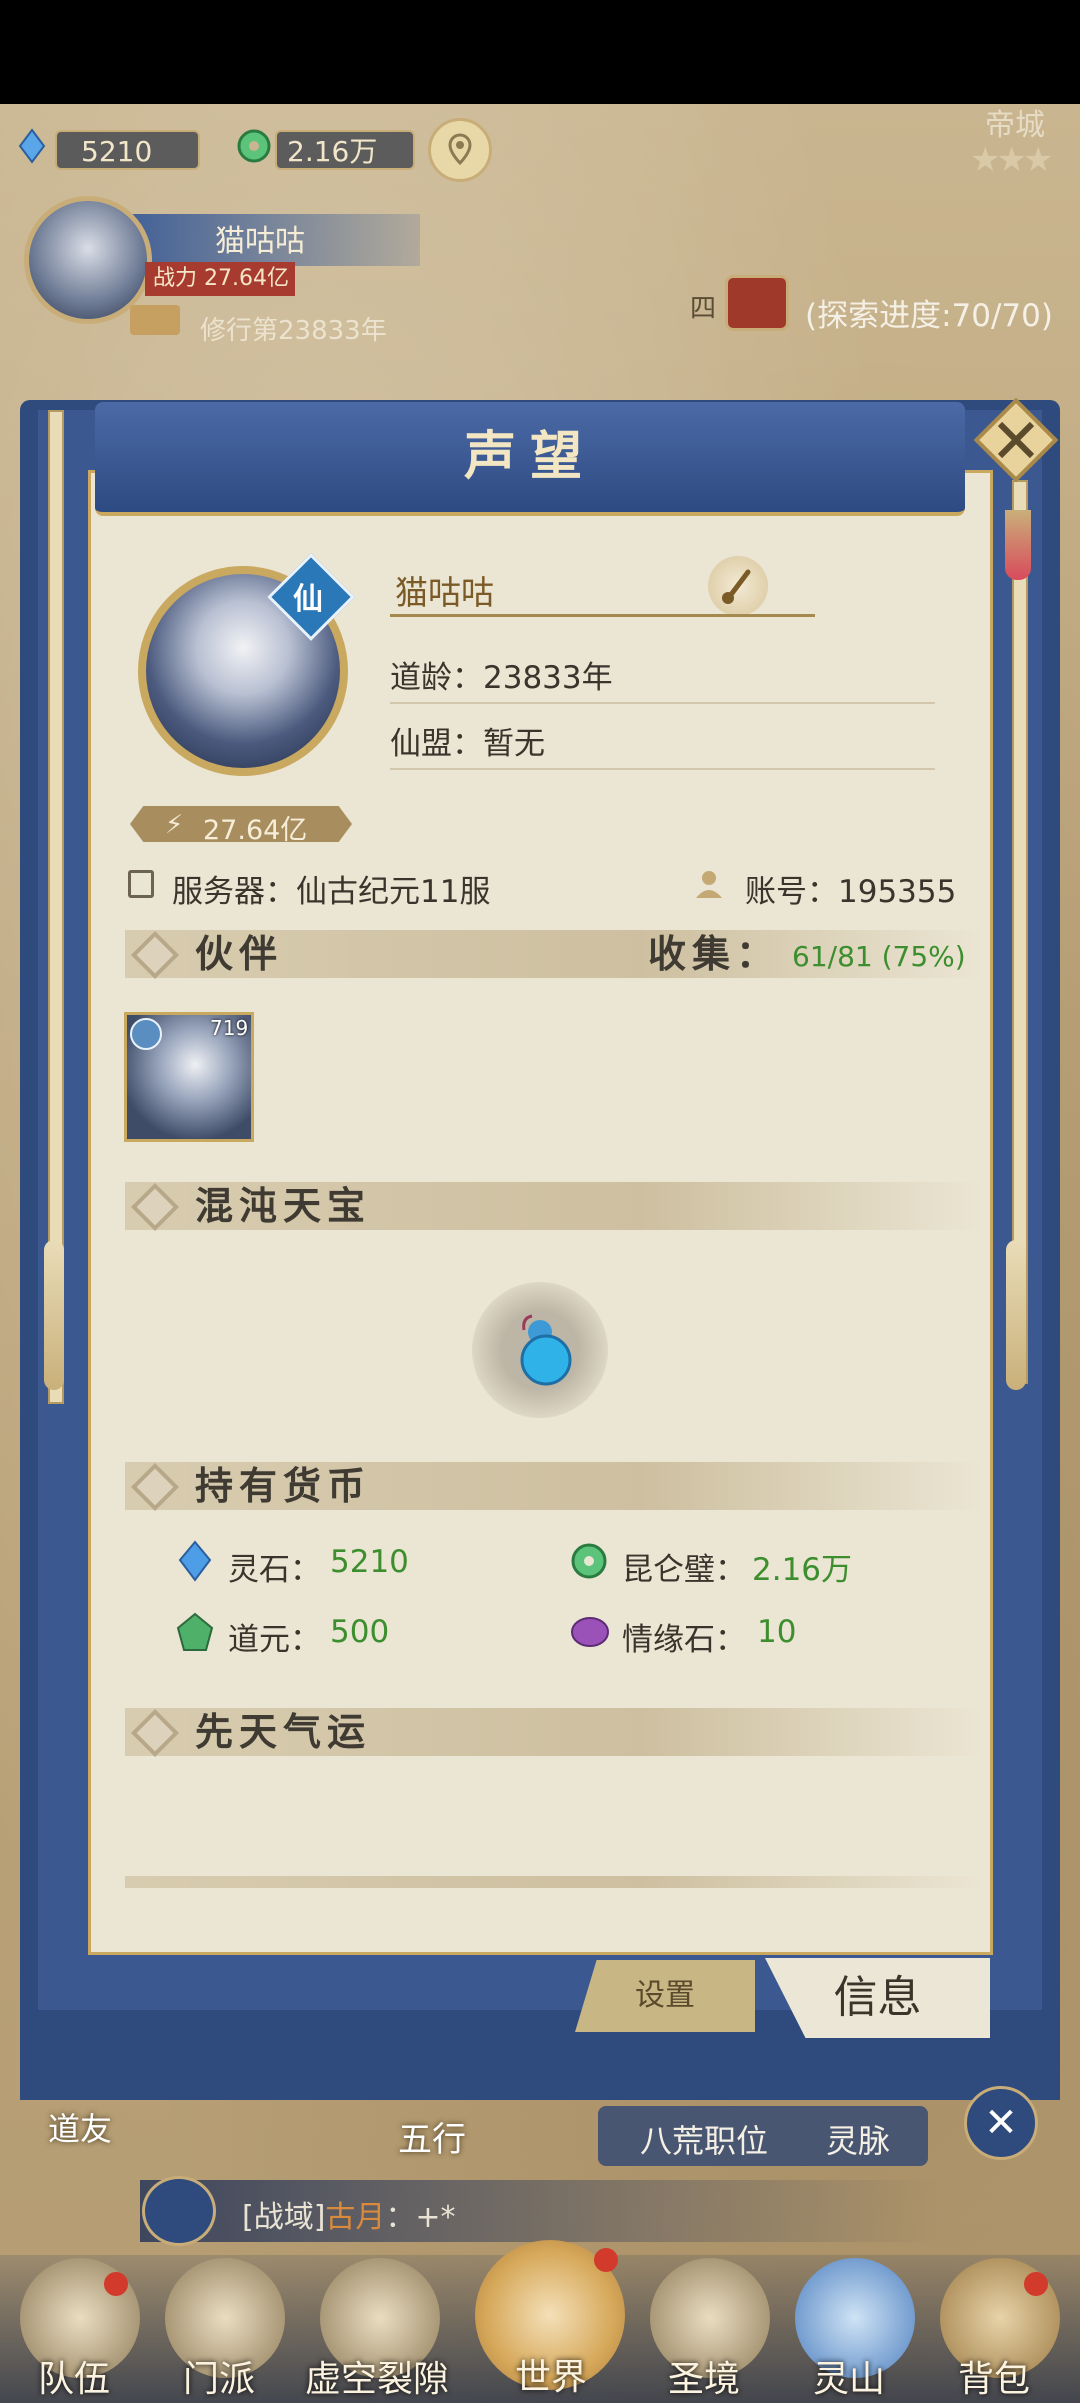 This screenshot has width=1080, height=2403. What do you see at coordinates (174, 825) in the screenshot?
I see `power-icon: ⚡` at bounding box center [174, 825].